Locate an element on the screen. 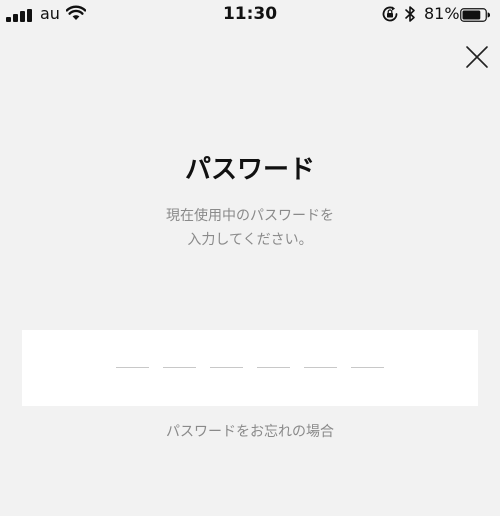 This screenshot has height=516, width=500. instruction-text: 現在使用中のパスワードを 入力してください。 is located at coordinates (250, 228).